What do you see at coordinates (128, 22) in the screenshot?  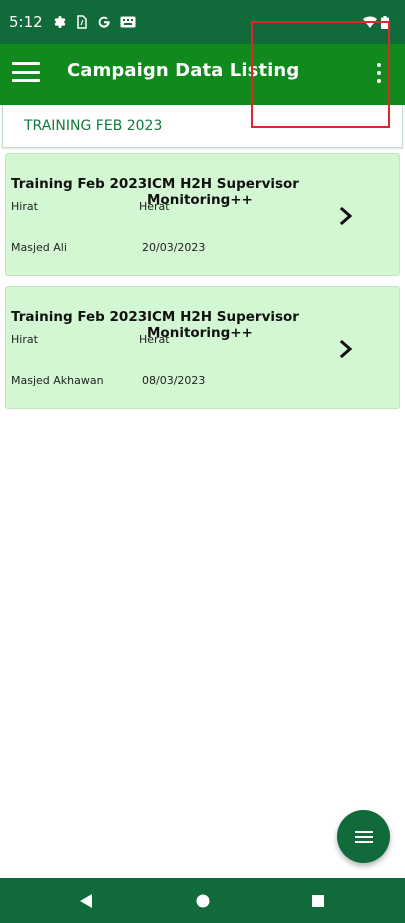 I see `keyboard-icon` at bounding box center [128, 22].